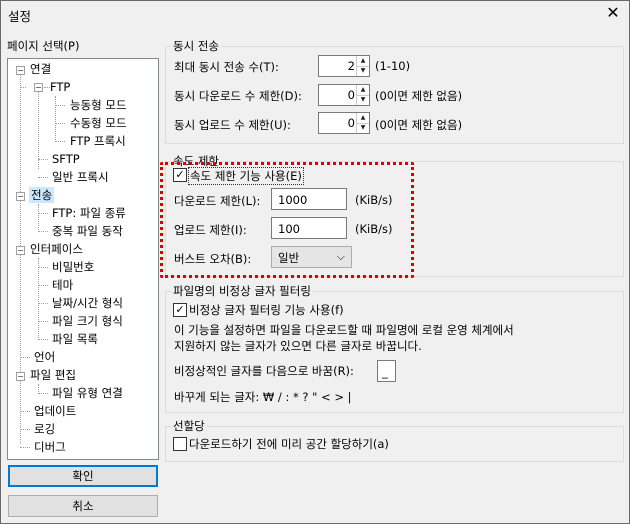  I want to click on download-unit: (KiB/s), so click(374, 200).